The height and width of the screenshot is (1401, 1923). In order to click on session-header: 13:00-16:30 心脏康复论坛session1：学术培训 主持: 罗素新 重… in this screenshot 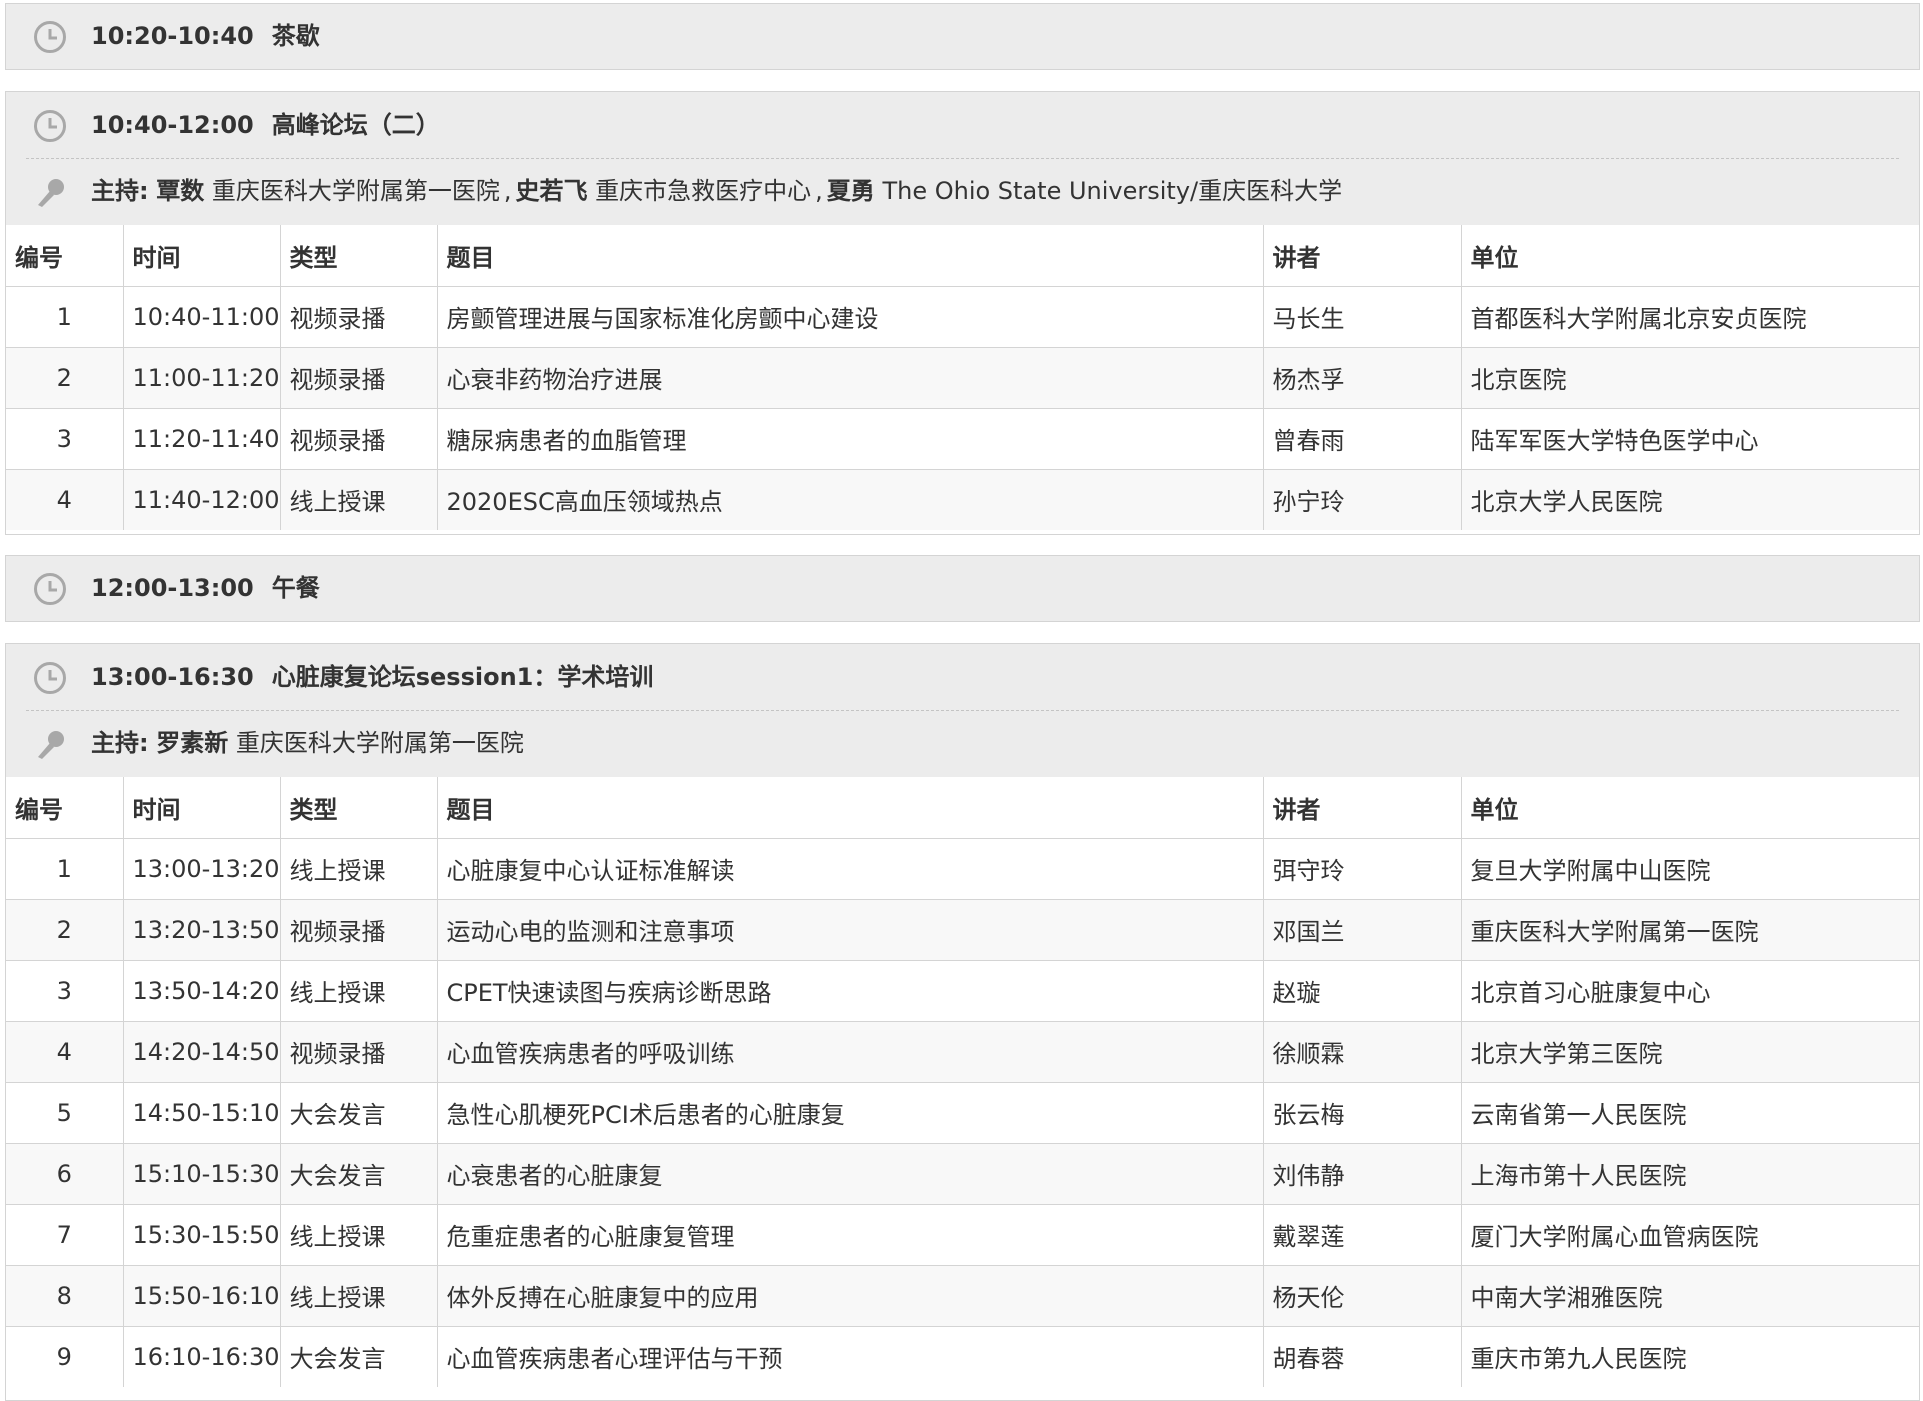, I will do `click(962, 710)`.